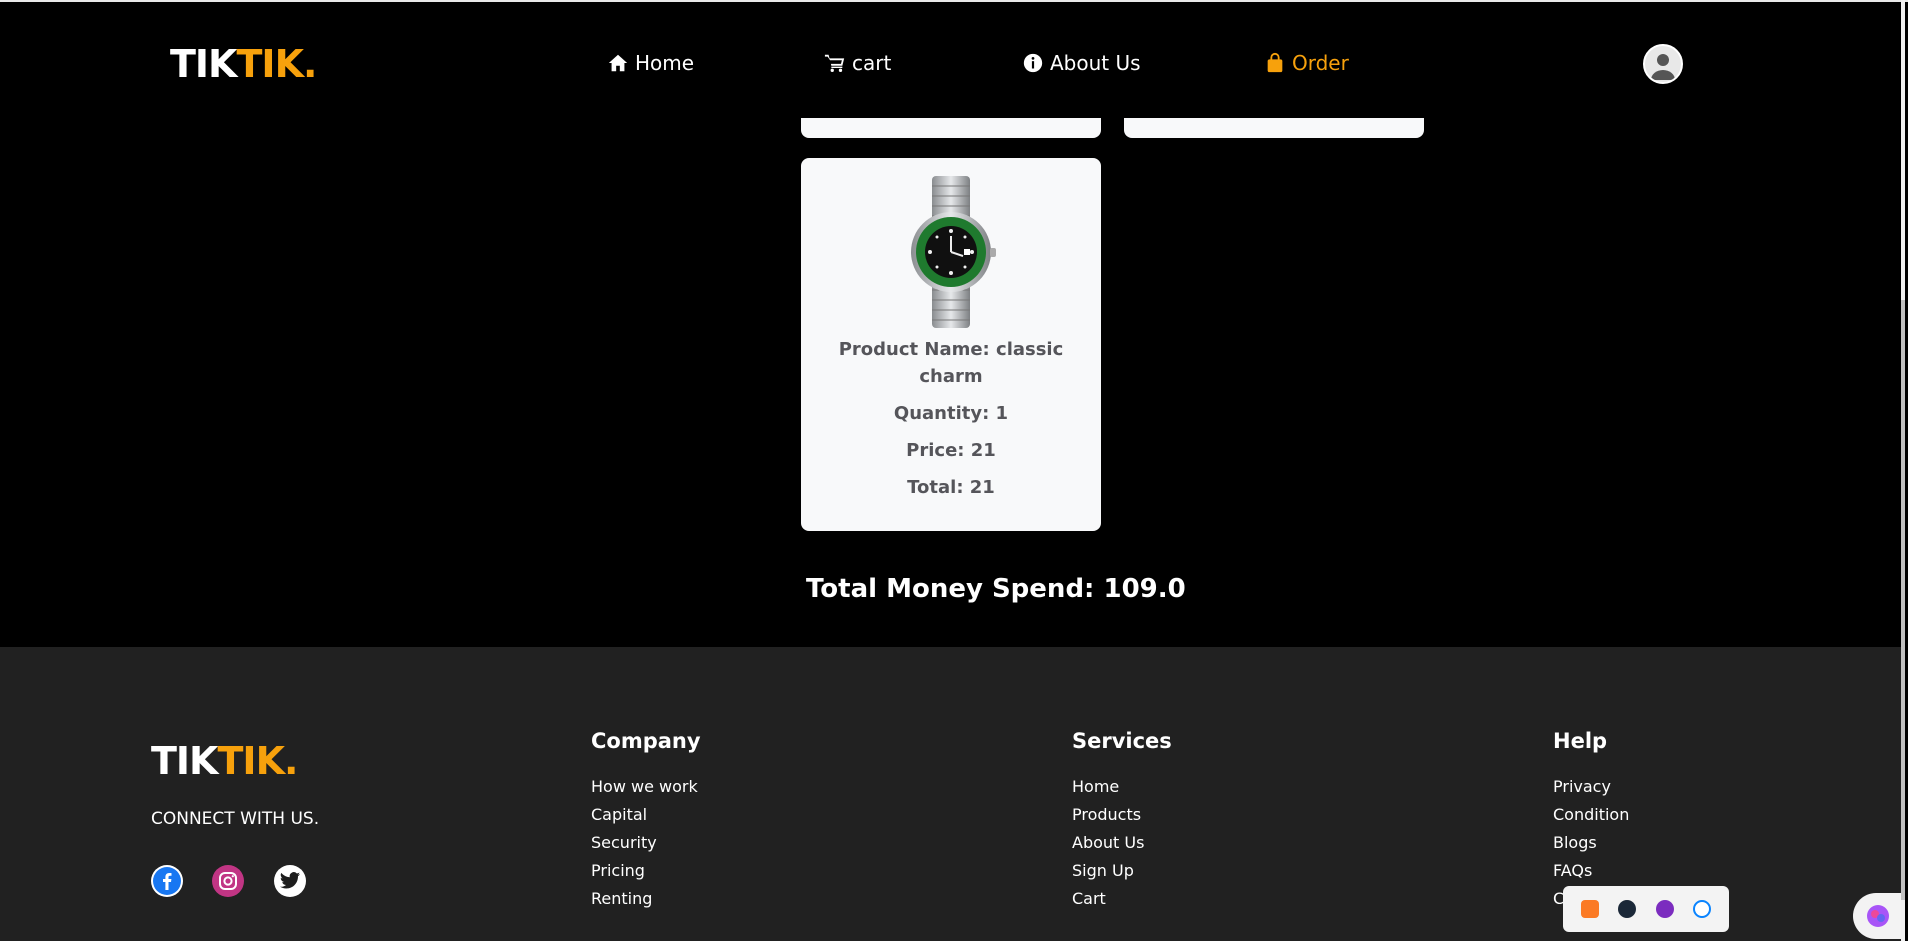 The width and height of the screenshot is (1908, 941). What do you see at coordinates (621, 899) in the screenshot?
I see `footer-link-renting: Renting` at bounding box center [621, 899].